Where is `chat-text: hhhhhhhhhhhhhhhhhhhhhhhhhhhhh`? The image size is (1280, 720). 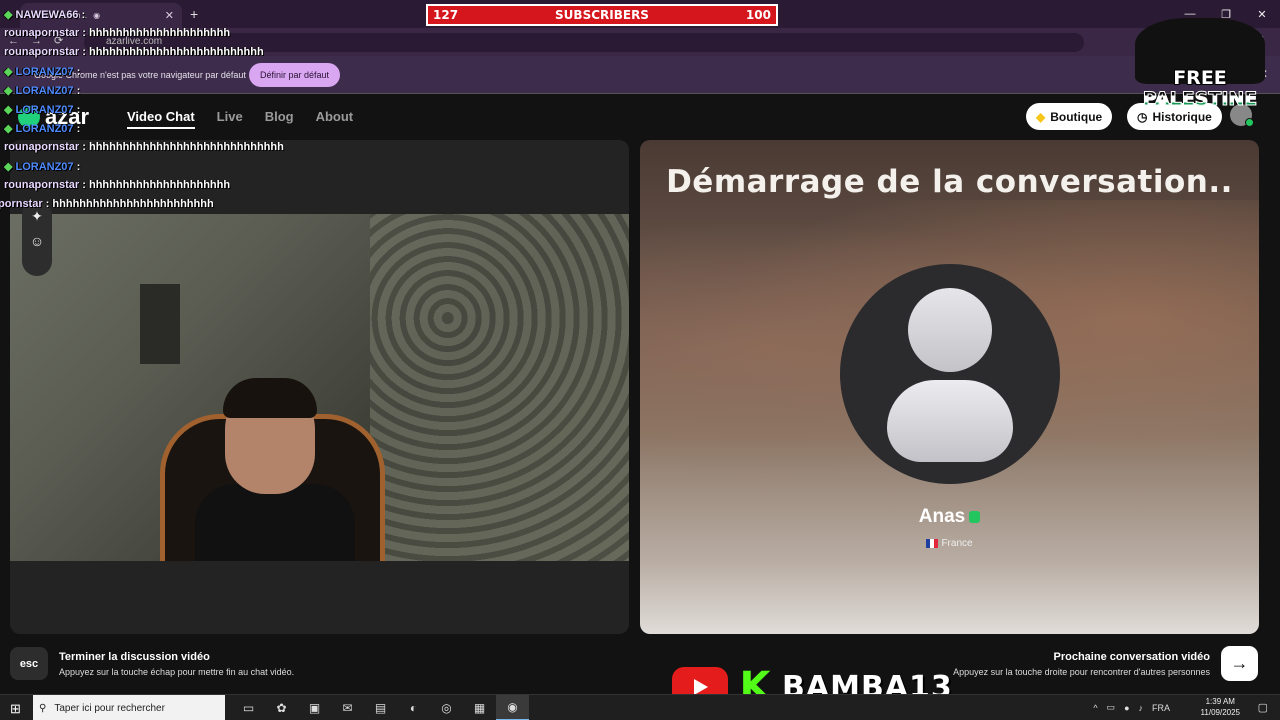 chat-text: hhhhhhhhhhhhhhhhhhhhhhhhhhhhh is located at coordinates (186, 147).